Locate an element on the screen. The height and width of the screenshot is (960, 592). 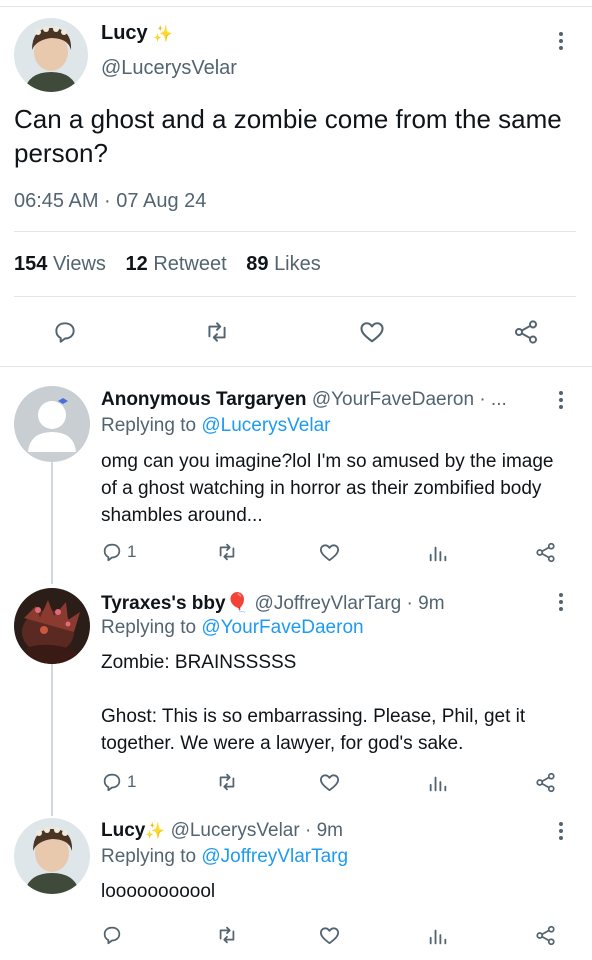
replying-to-link: @YourFaveDaeron is located at coordinates (282, 627).